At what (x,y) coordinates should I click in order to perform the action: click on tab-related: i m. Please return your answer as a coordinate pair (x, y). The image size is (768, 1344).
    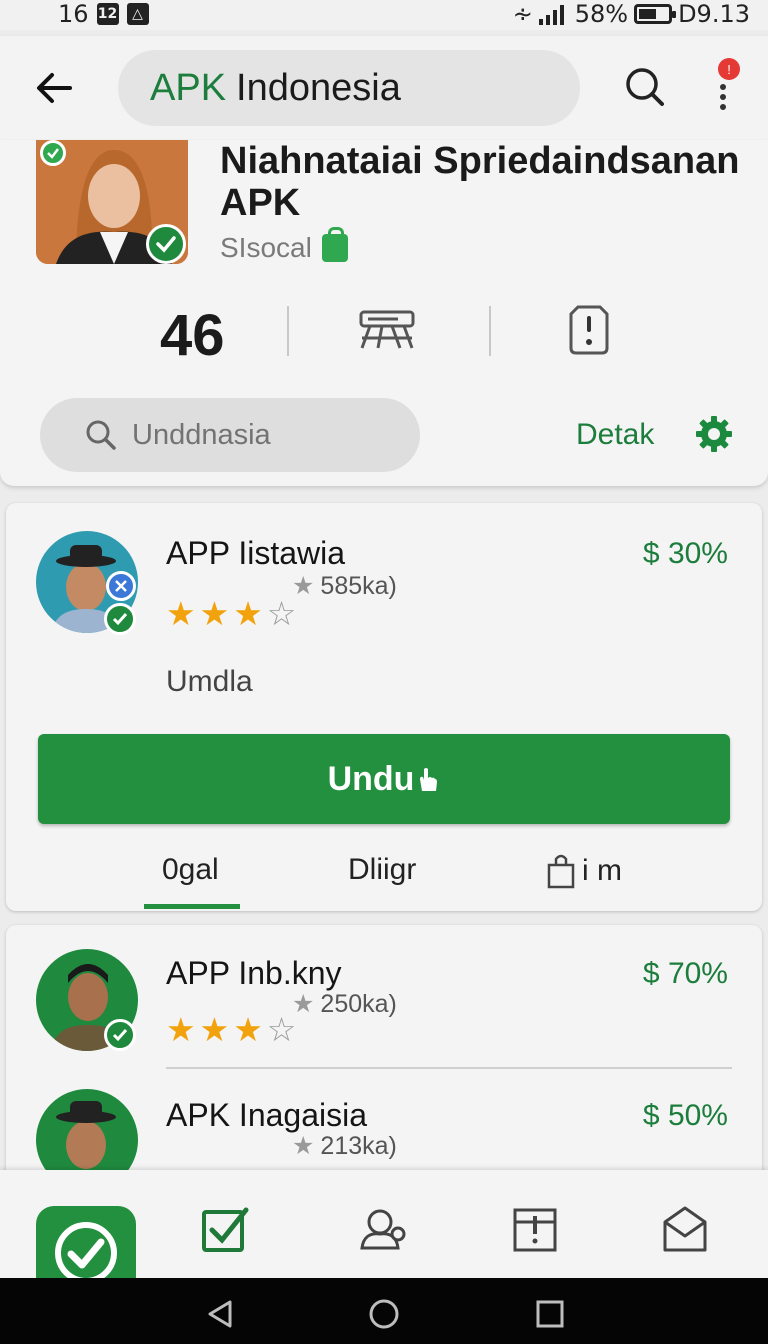
    Looking at the image, I should click on (584, 871).